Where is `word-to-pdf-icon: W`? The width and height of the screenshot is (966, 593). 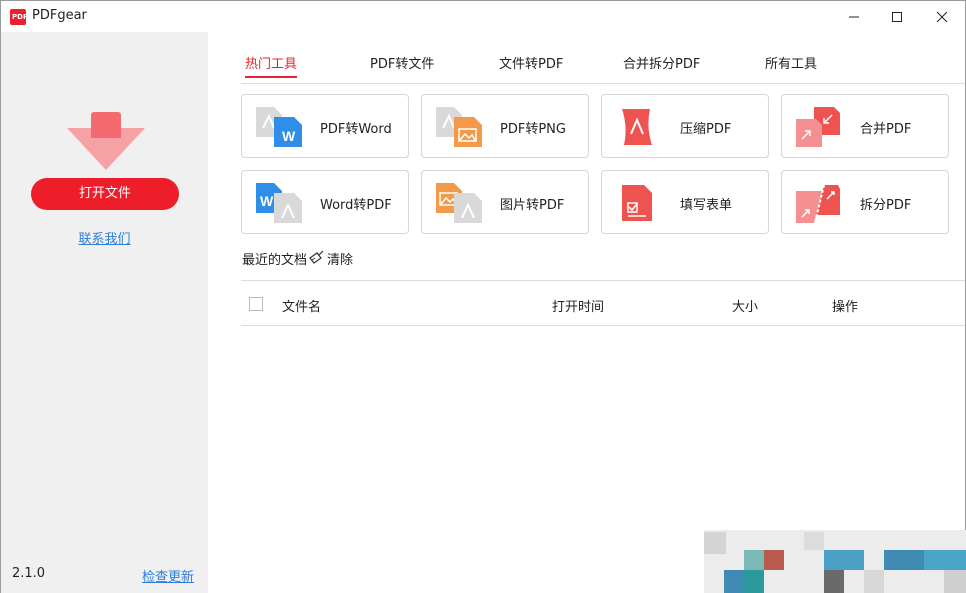 word-to-pdf-icon: W is located at coordinates (279, 203).